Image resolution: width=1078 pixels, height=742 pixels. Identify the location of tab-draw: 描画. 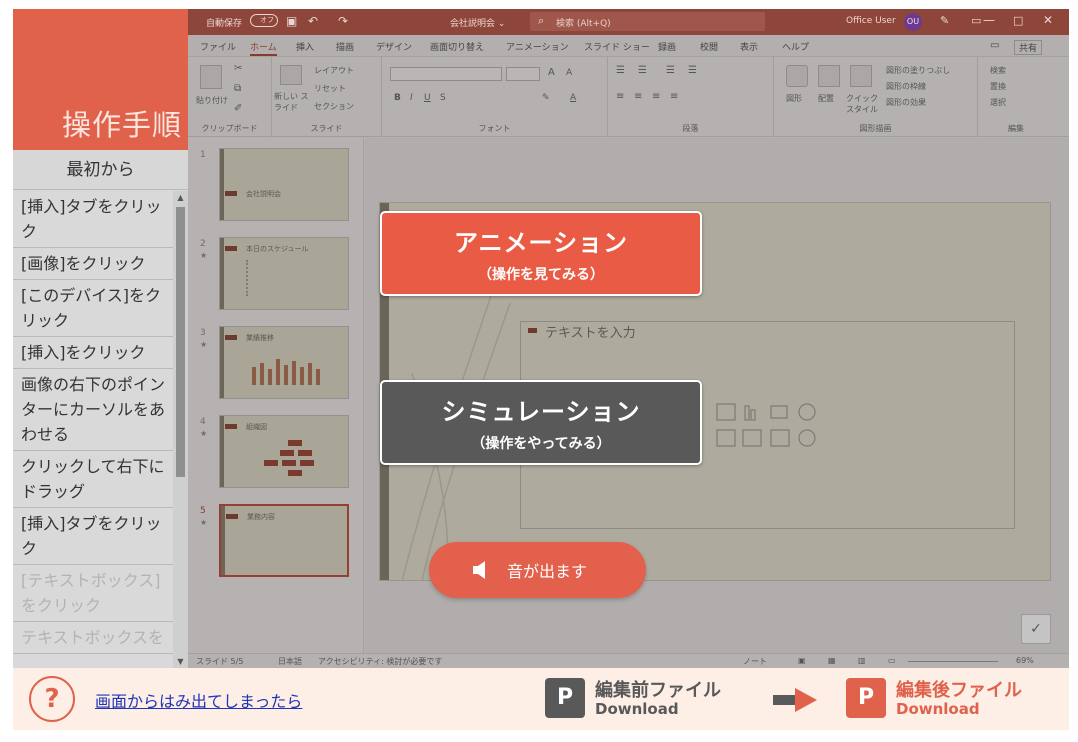
(345, 46).